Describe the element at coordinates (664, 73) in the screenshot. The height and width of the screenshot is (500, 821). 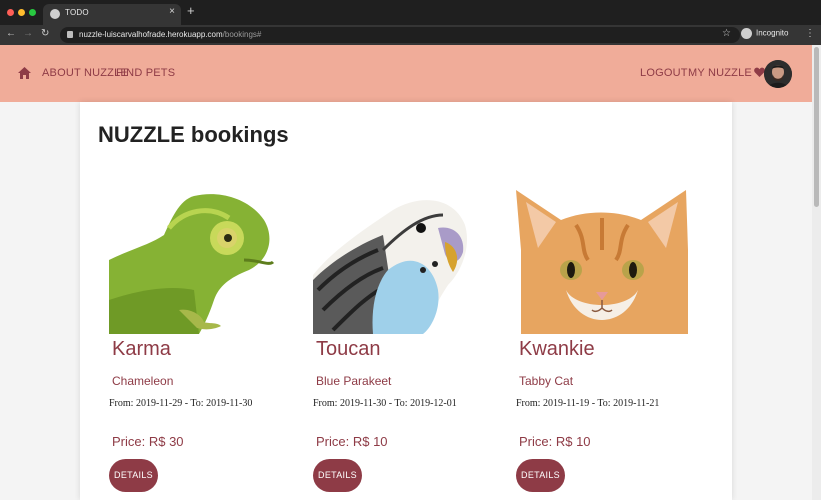
I see `nav-logout: LOGOUT` at that location.